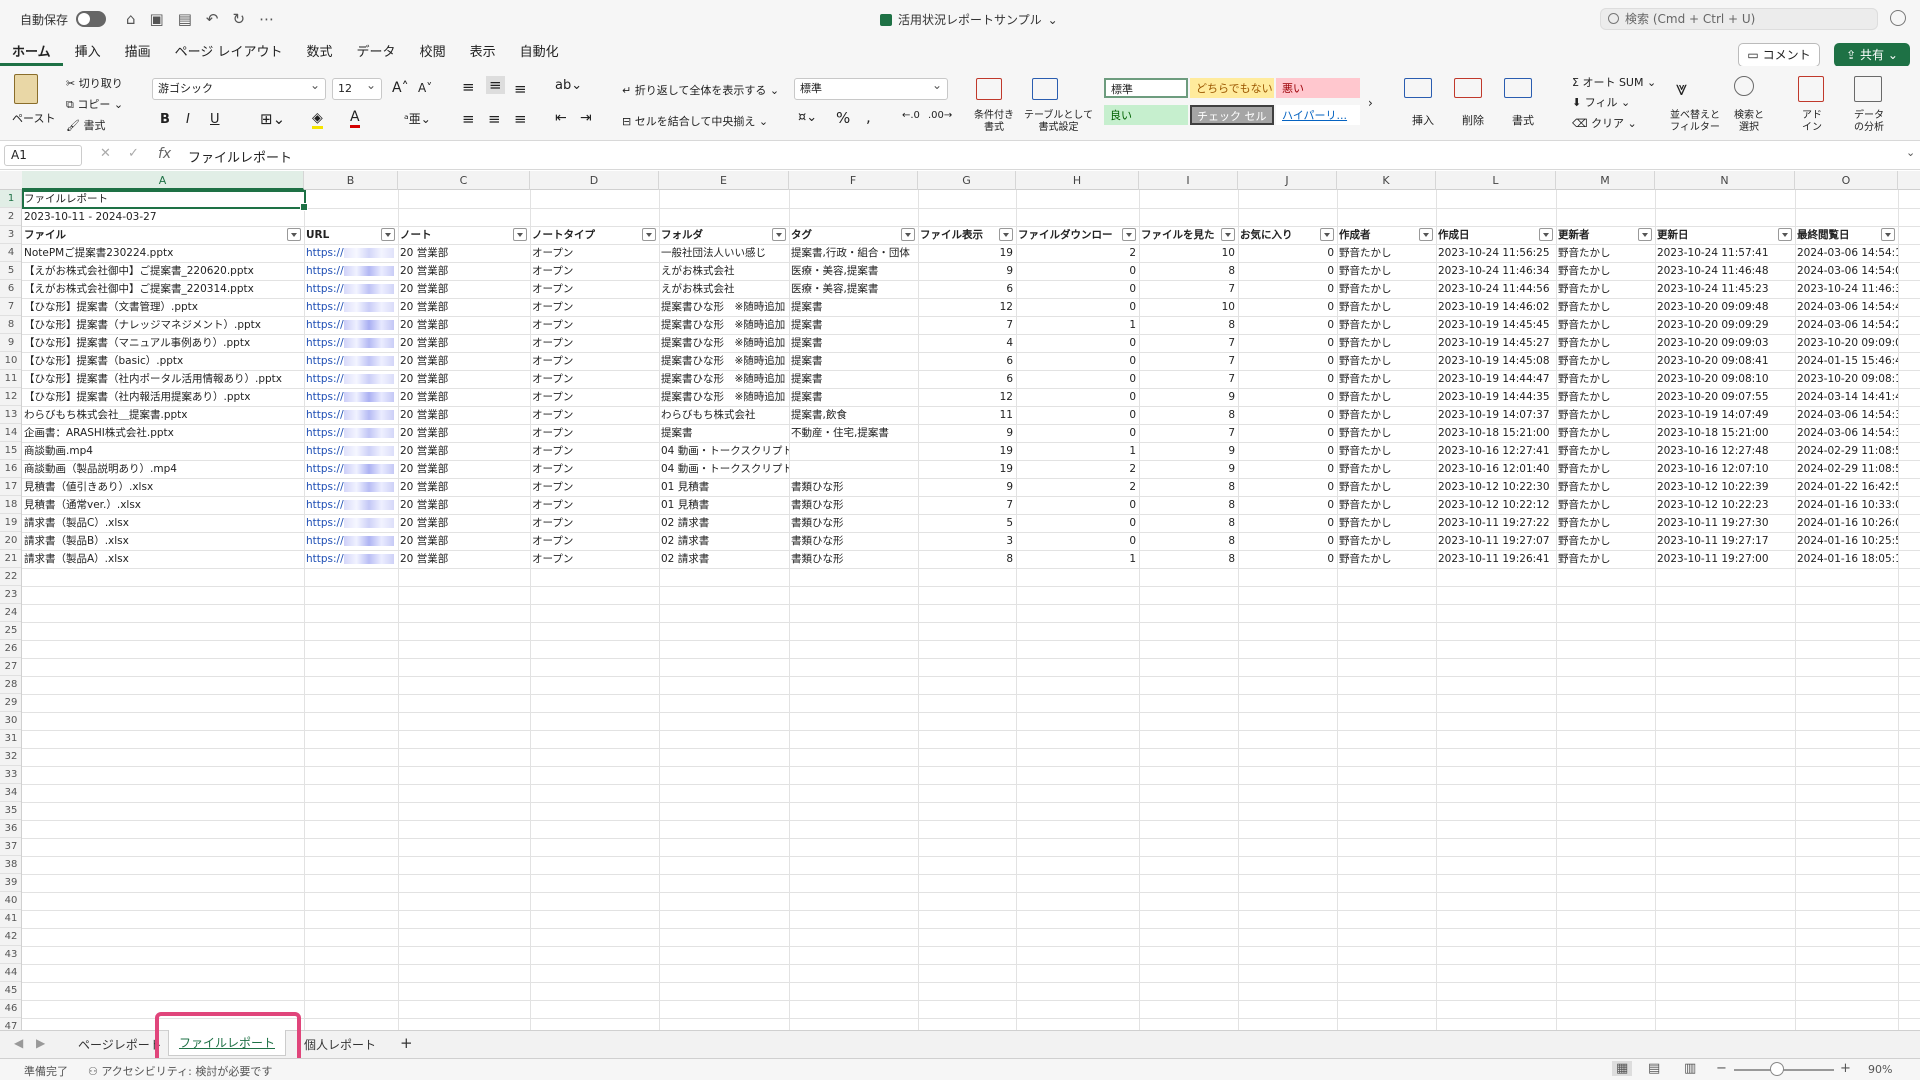 Image resolution: width=1920 pixels, height=1080 pixels. I want to click on row-header-42: 42, so click(10, 937).